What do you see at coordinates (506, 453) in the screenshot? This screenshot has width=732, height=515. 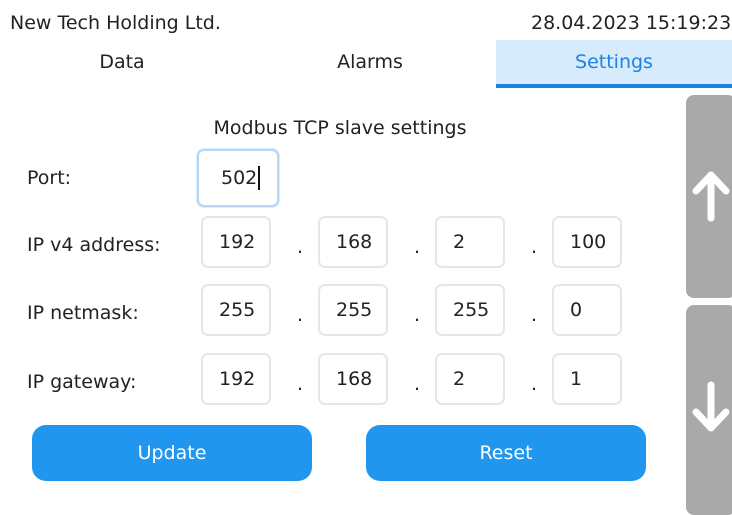 I see `reset-button: Reset` at bounding box center [506, 453].